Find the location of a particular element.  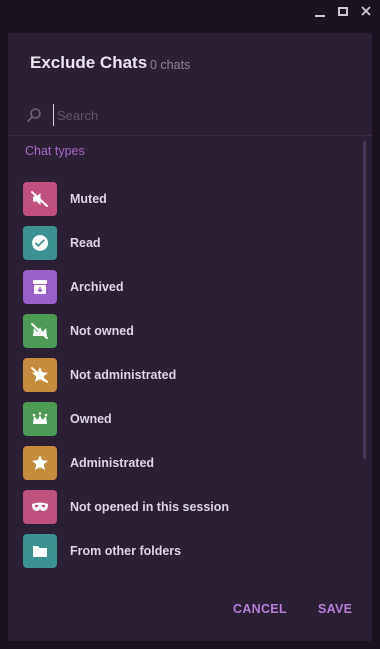

not-owned-icon is located at coordinates (40, 331).